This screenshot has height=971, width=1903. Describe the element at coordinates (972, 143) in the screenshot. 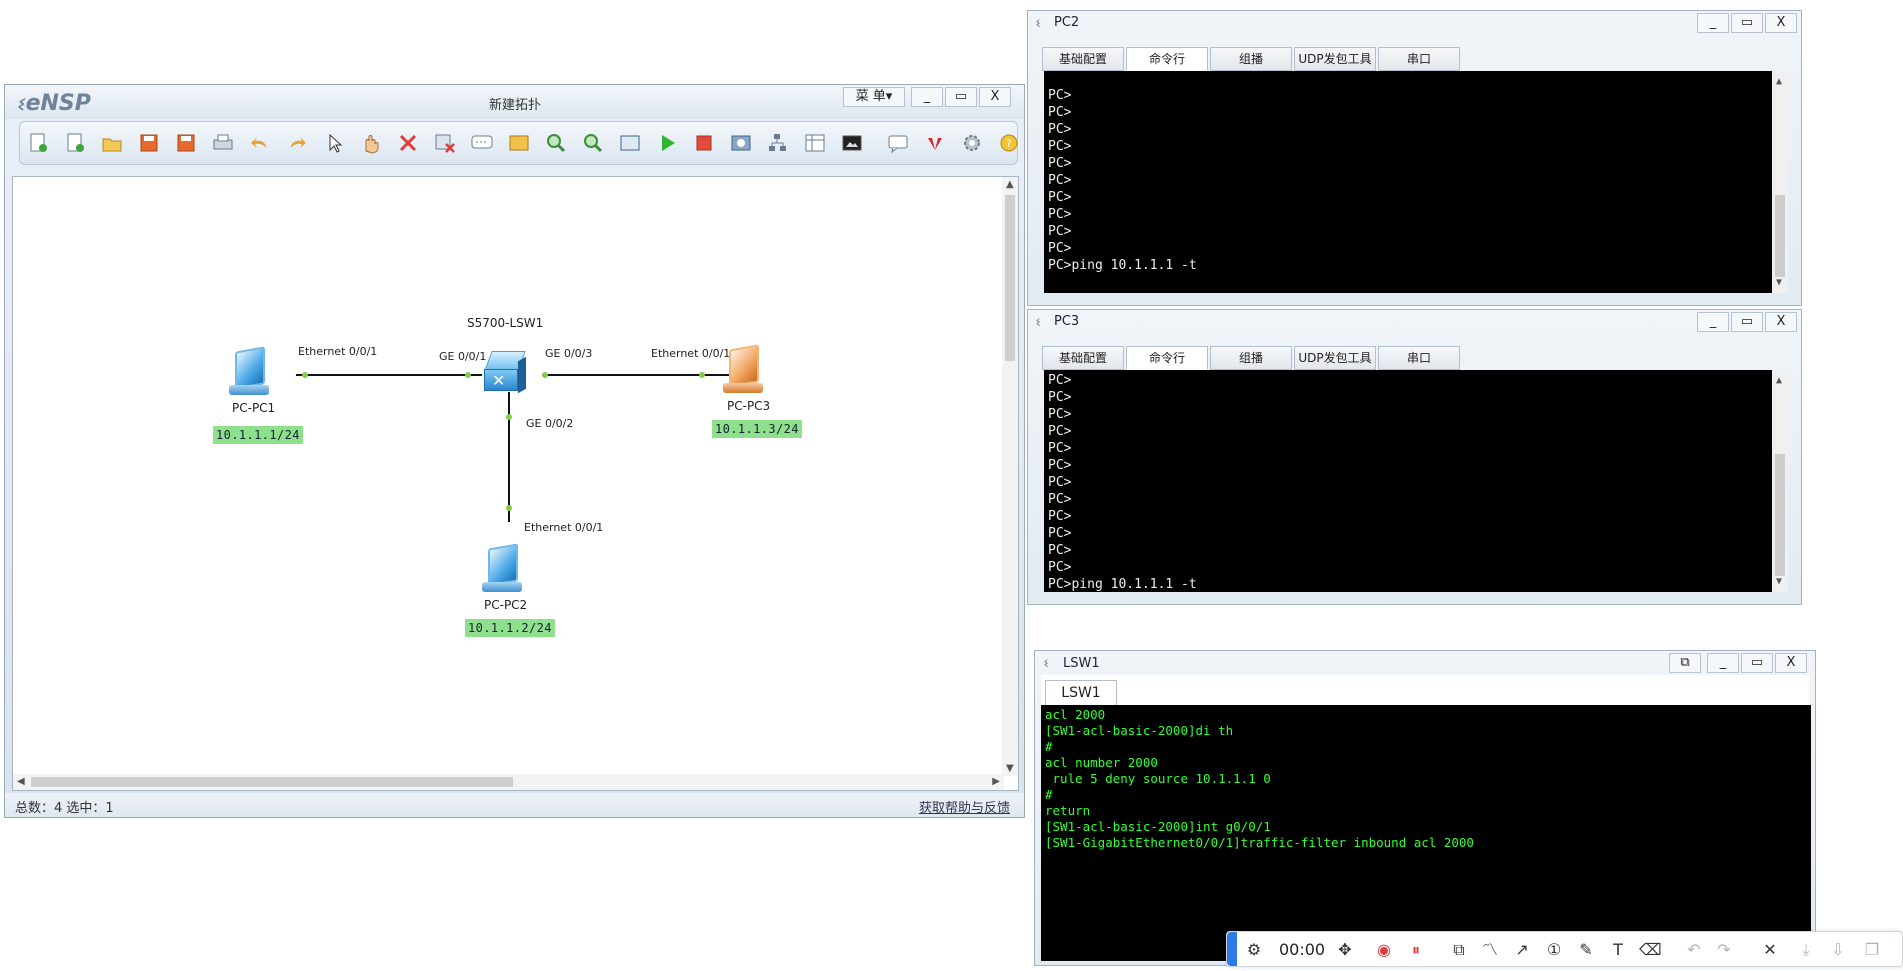

I see `settings-gear-icon` at that location.